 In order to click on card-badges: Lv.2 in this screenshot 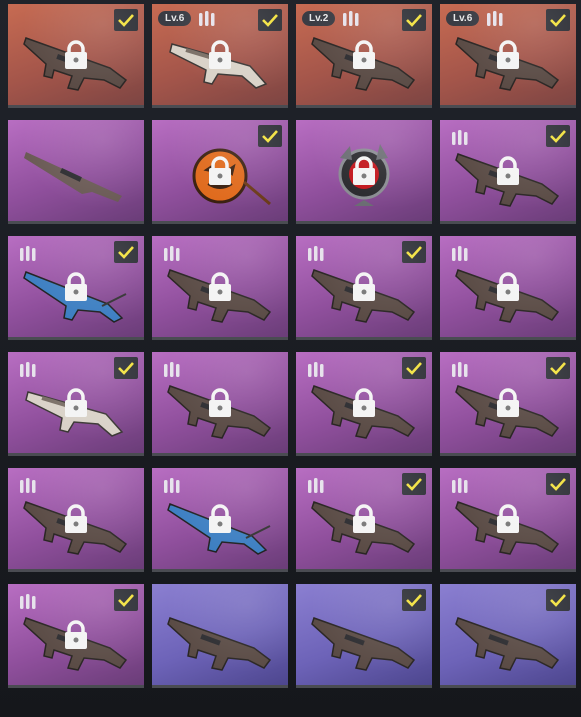, I will do `click(331, 18)`.